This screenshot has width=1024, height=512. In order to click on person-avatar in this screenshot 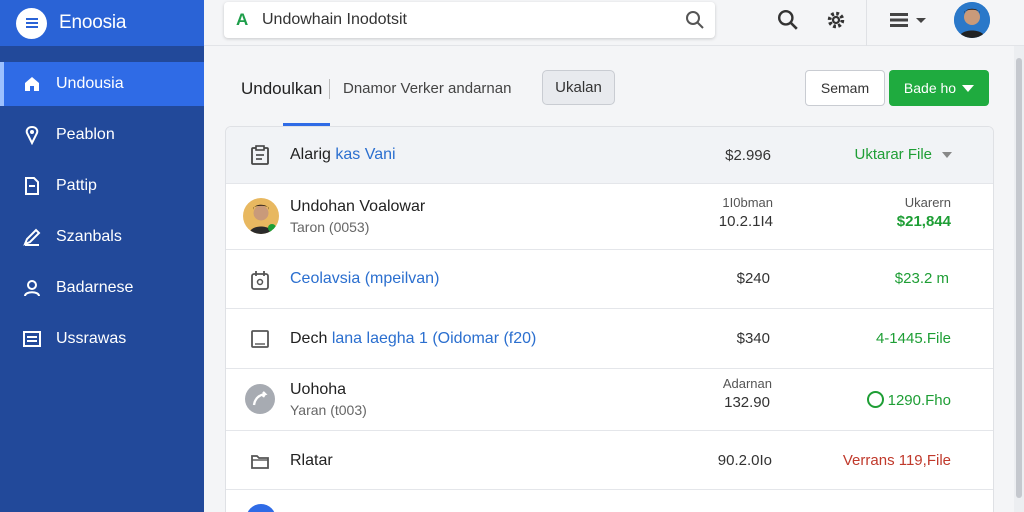, I will do `click(261, 216)`.